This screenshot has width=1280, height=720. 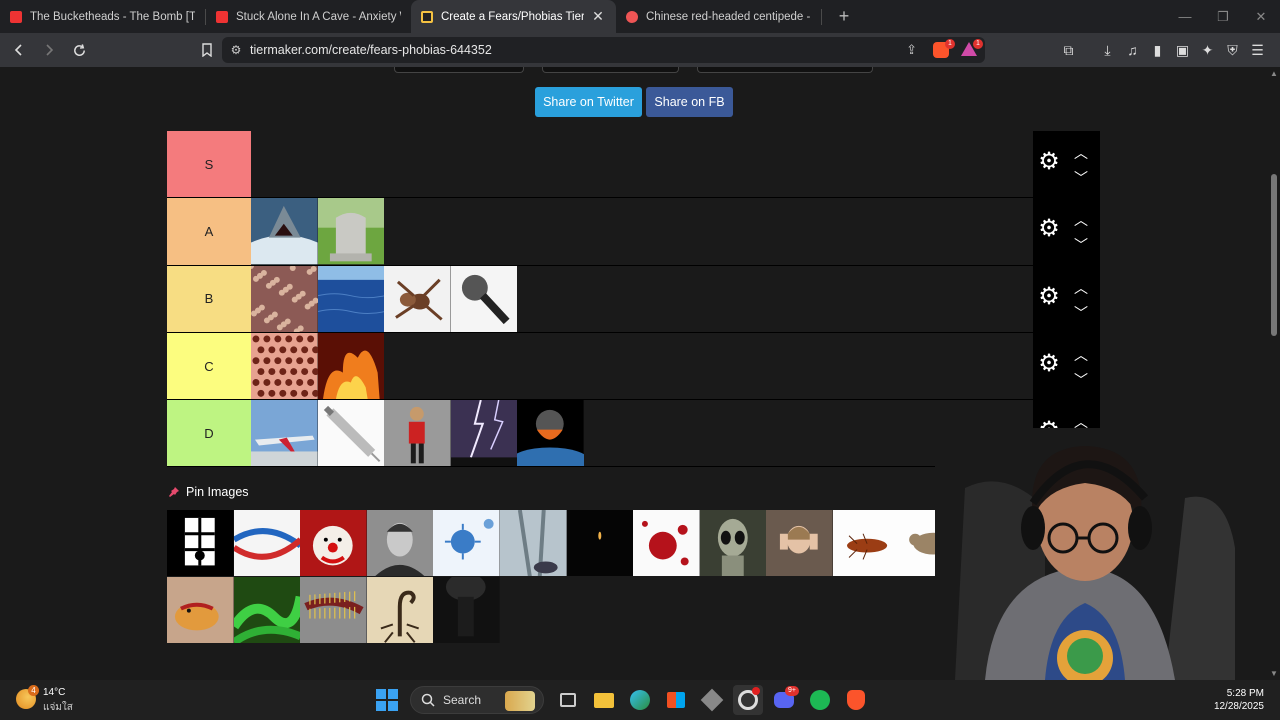 I want to click on tier-label: D, so click(x=209, y=433).